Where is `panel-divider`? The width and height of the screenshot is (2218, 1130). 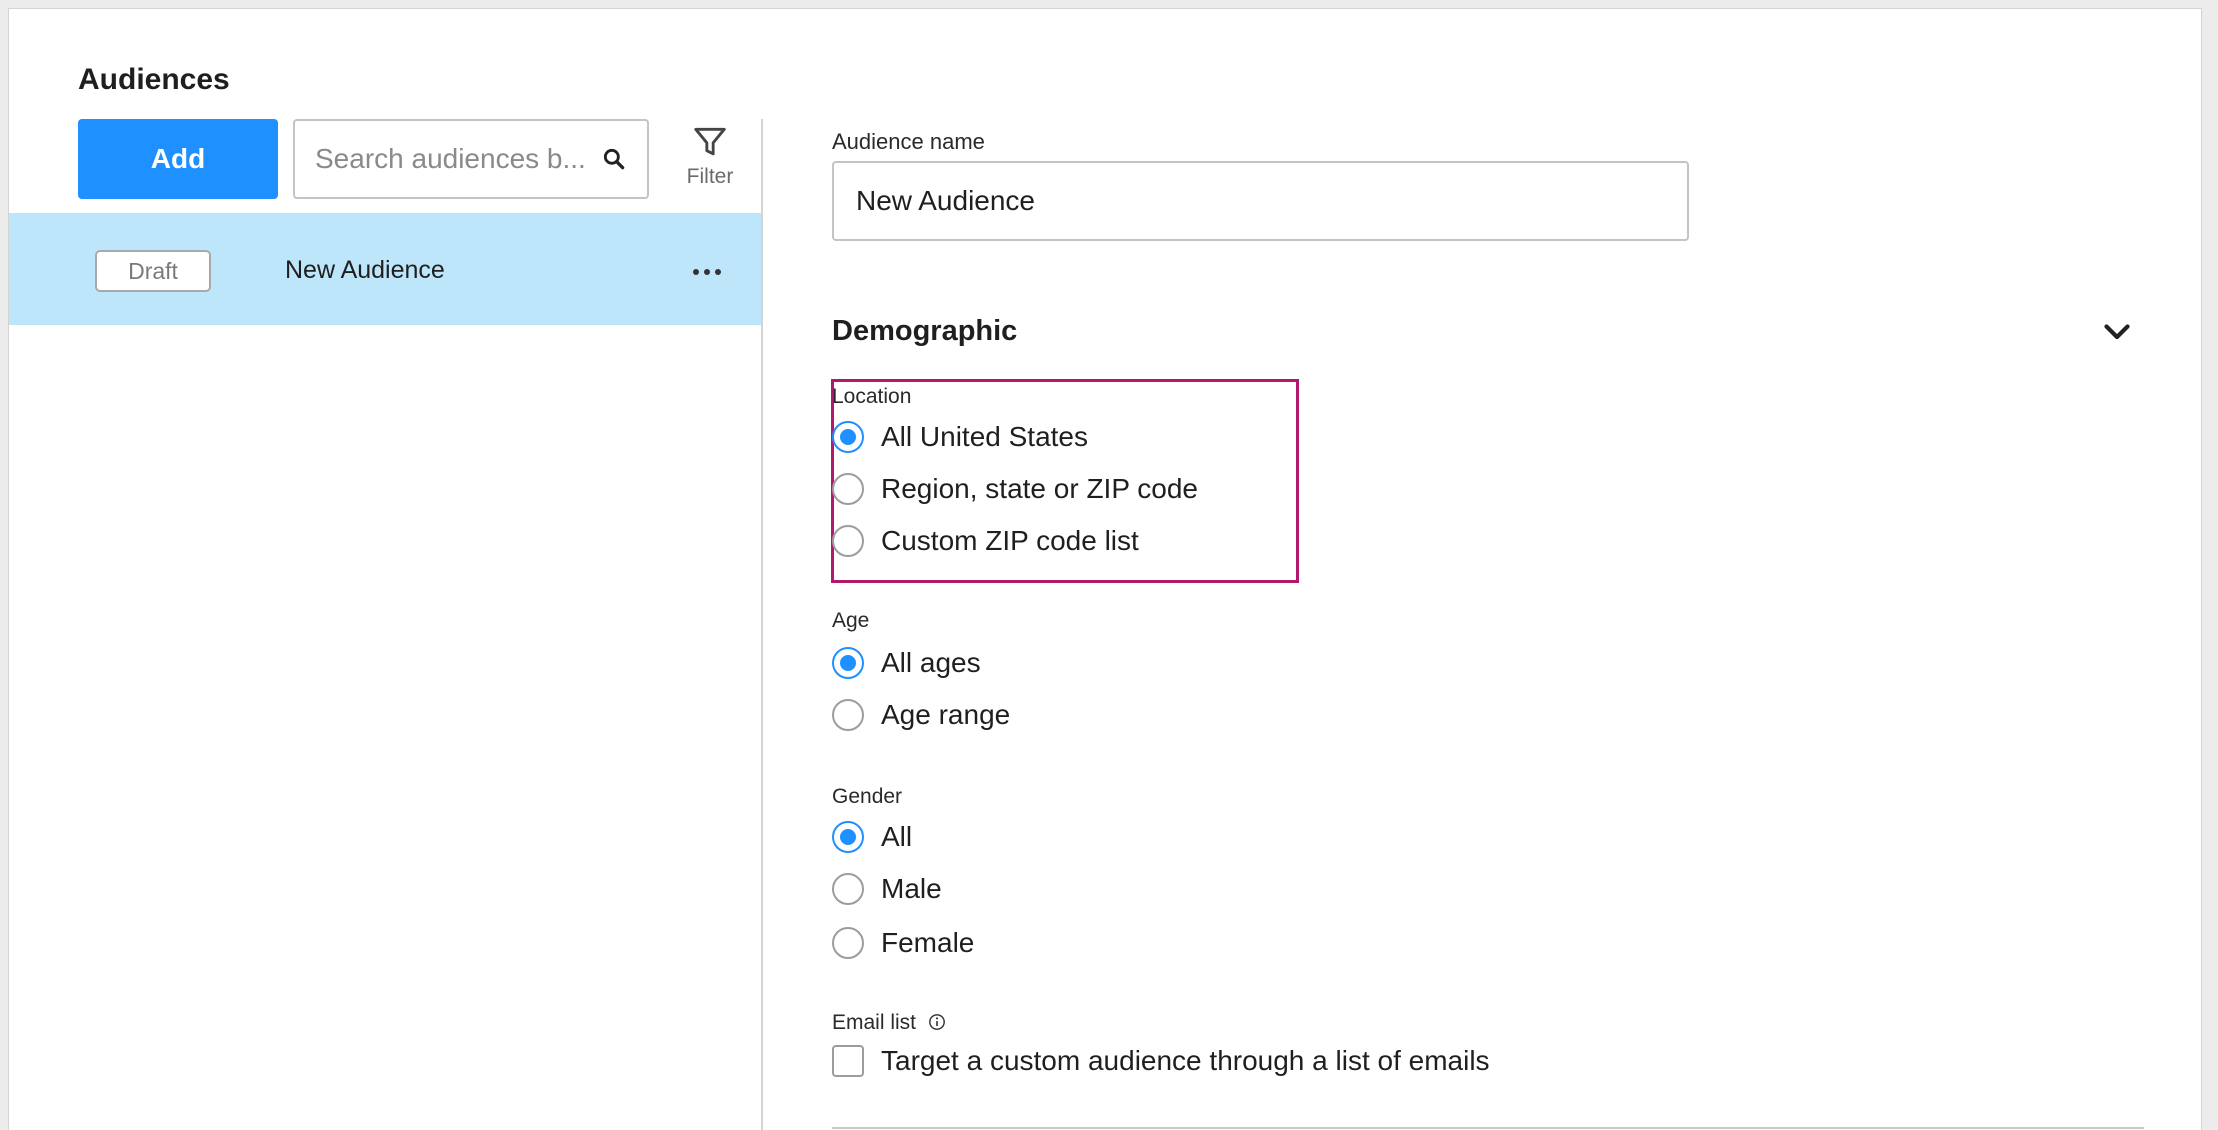 panel-divider is located at coordinates (762, 624).